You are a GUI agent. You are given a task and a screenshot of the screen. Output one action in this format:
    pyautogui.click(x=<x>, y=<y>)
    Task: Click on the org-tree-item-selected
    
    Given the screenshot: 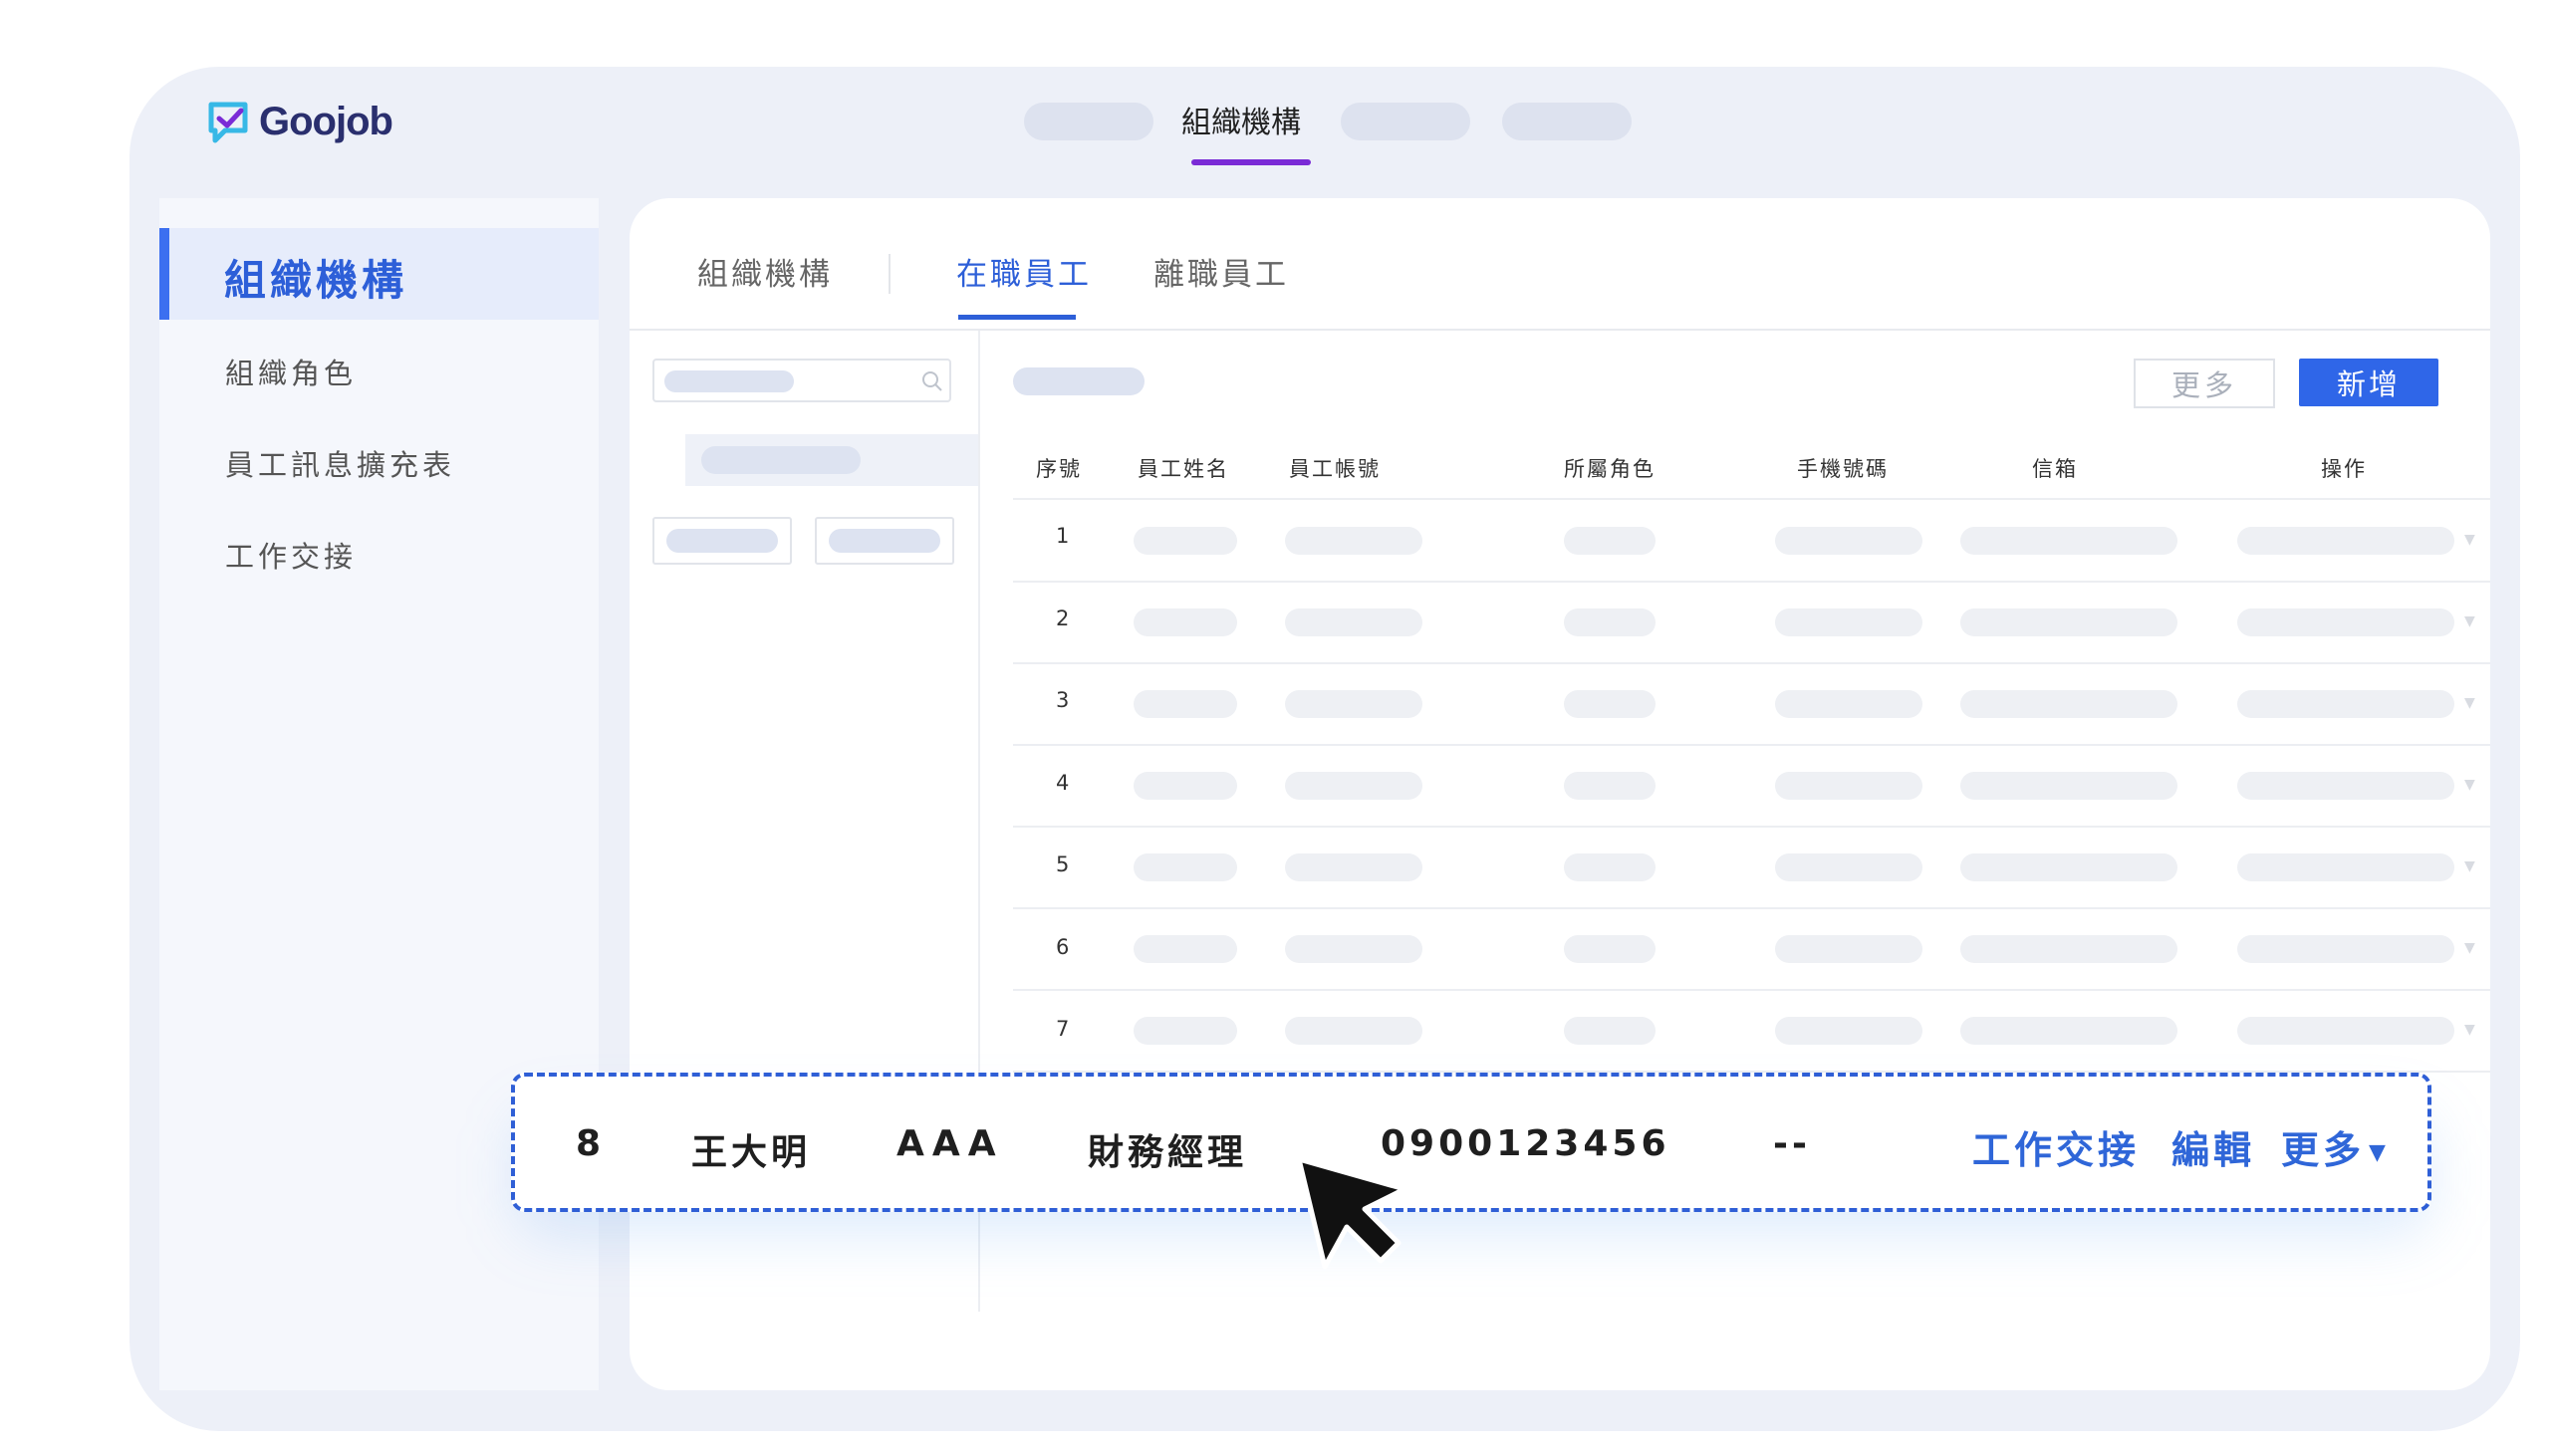 What is the action you would take?
    pyautogui.click(x=831, y=460)
    